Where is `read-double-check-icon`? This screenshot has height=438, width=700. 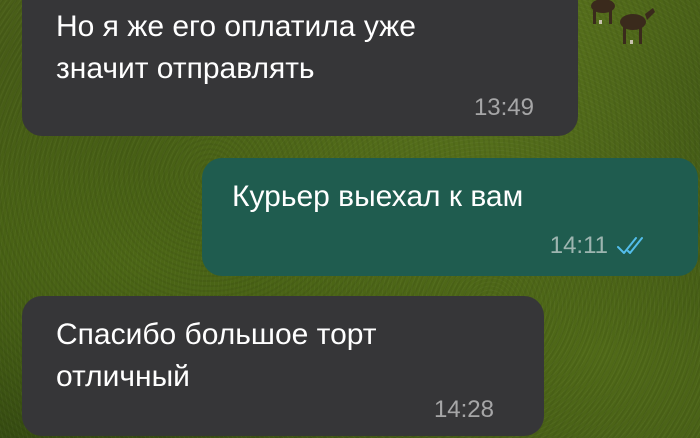 read-double-check-icon is located at coordinates (630, 245).